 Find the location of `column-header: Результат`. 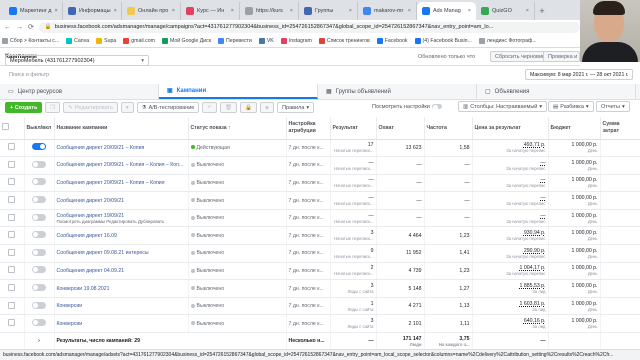

column-header: Результат is located at coordinates (353, 128).